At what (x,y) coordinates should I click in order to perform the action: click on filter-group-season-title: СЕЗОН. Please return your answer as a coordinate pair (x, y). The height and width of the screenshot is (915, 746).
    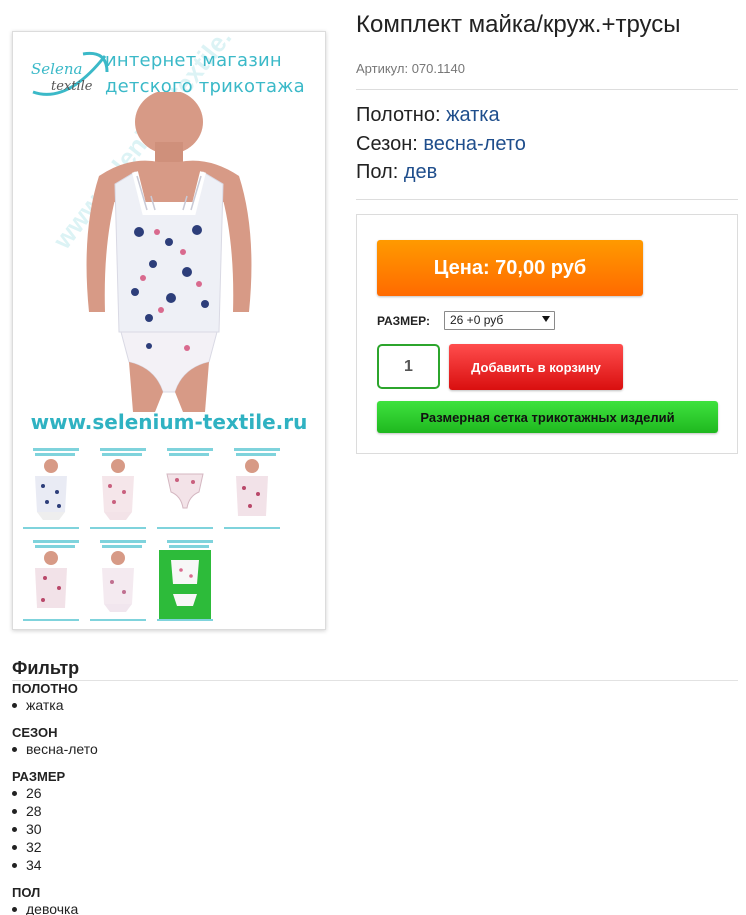
    Looking at the image, I should click on (35, 732).